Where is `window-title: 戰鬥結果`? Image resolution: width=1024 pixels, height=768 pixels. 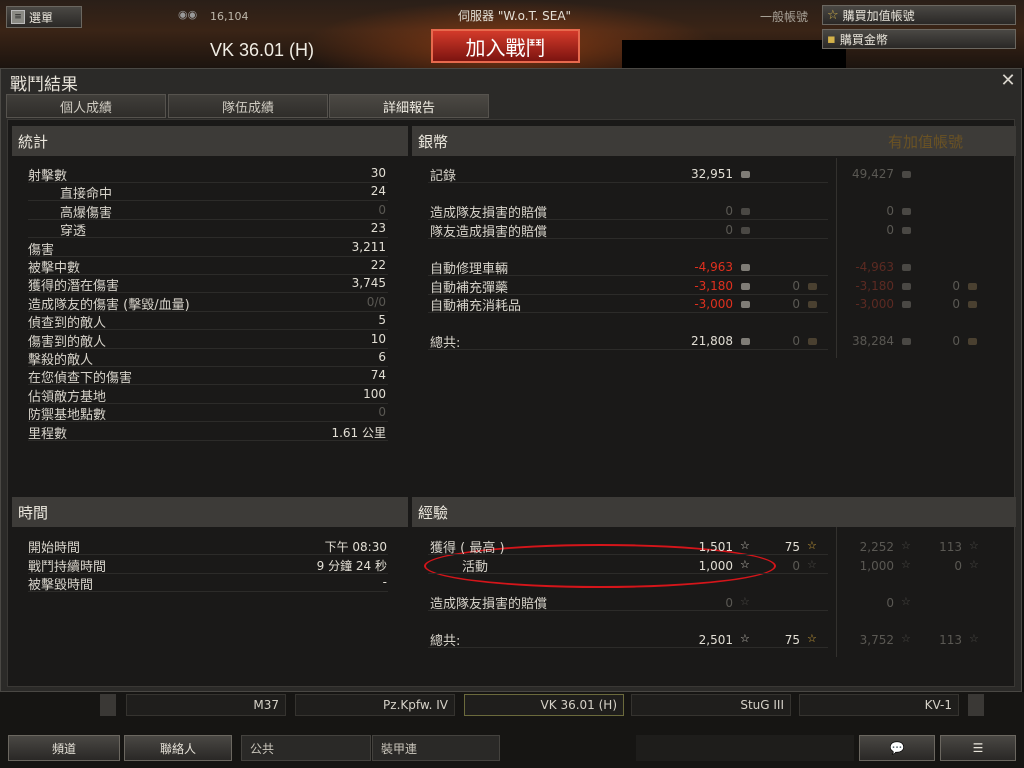 window-title: 戰鬥結果 is located at coordinates (44, 85).